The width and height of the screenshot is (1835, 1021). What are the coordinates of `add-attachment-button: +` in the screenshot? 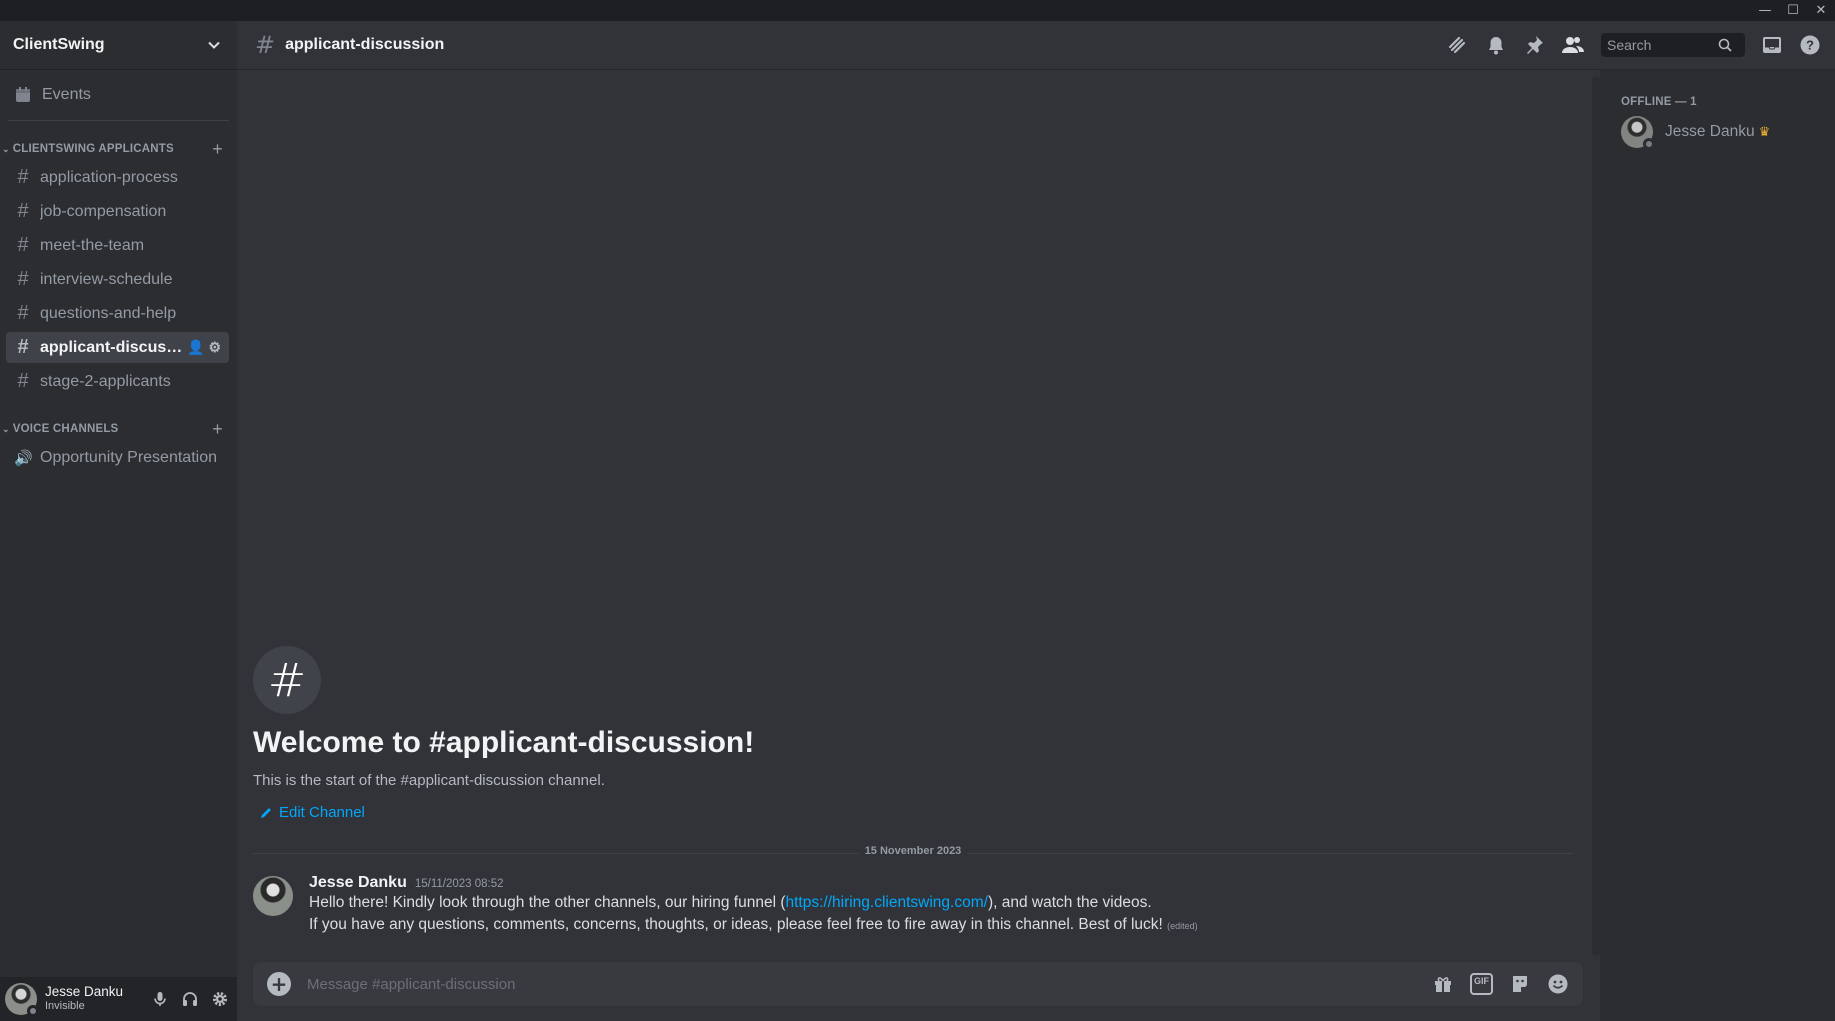 It's located at (279, 984).